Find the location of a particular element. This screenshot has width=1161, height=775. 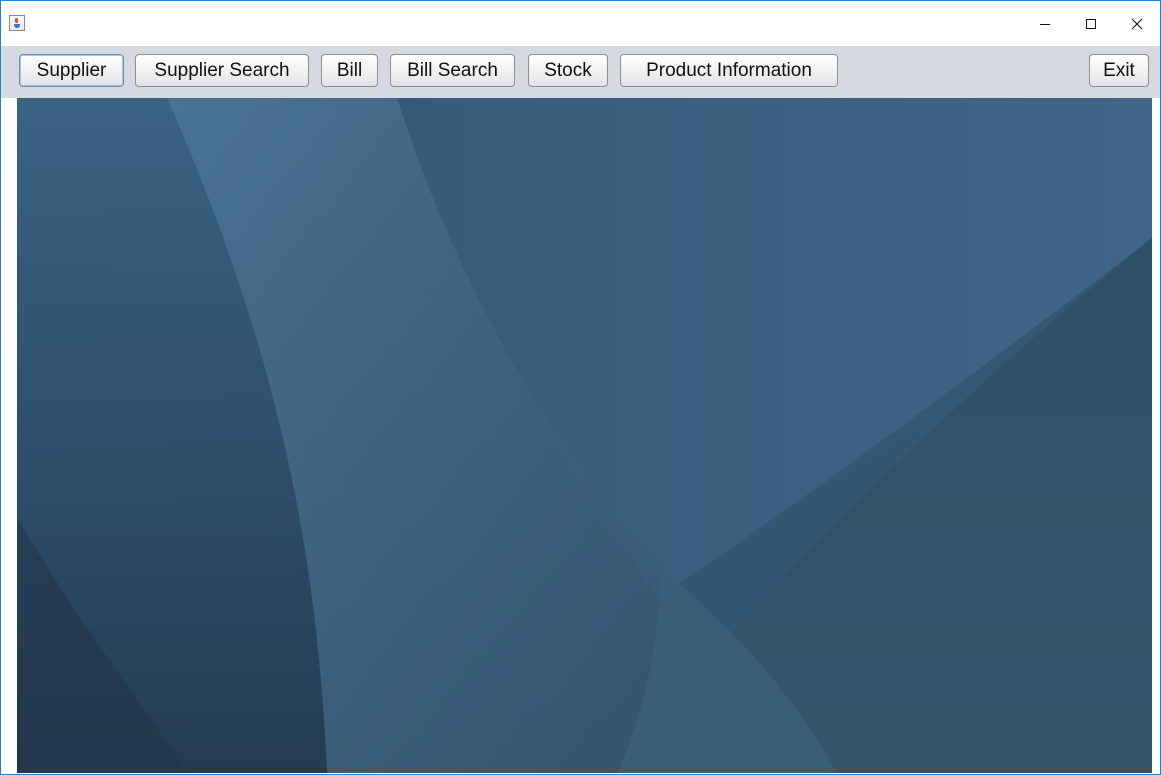

java-cup-icon is located at coordinates (17, 23).